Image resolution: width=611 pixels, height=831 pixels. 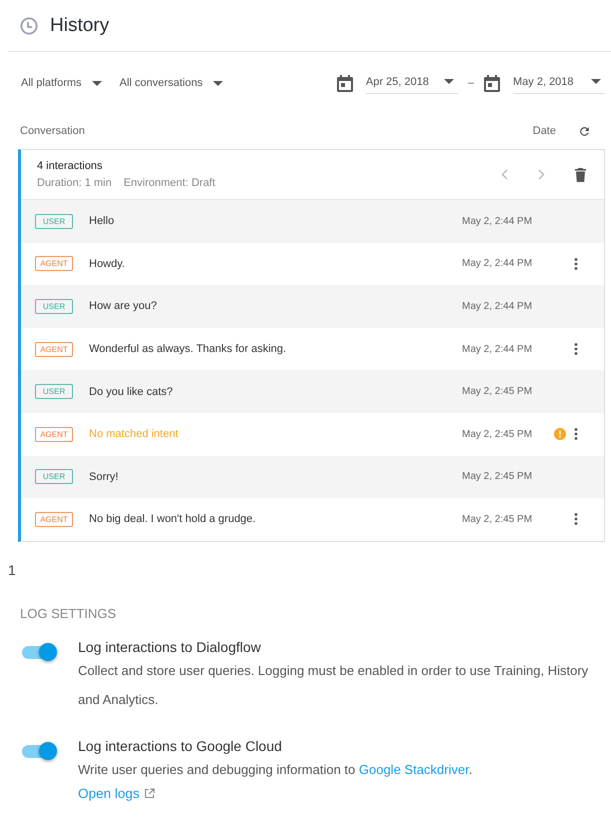 What do you see at coordinates (170, 646) in the screenshot?
I see `setting-title: Log interactions to Dialogflow` at bounding box center [170, 646].